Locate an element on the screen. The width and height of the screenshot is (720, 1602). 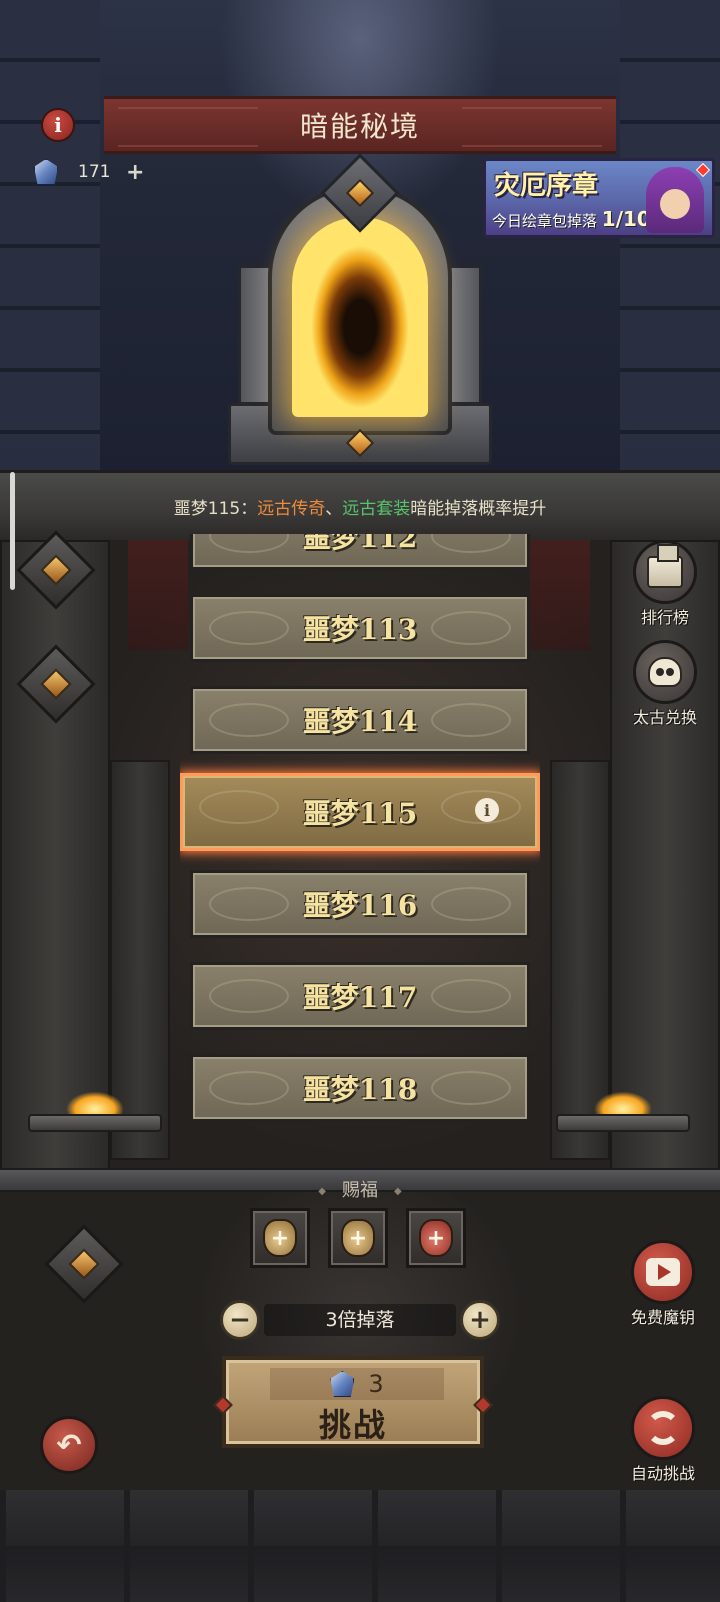
challenge-label: 挑战 is located at coordinates (352, 1425).